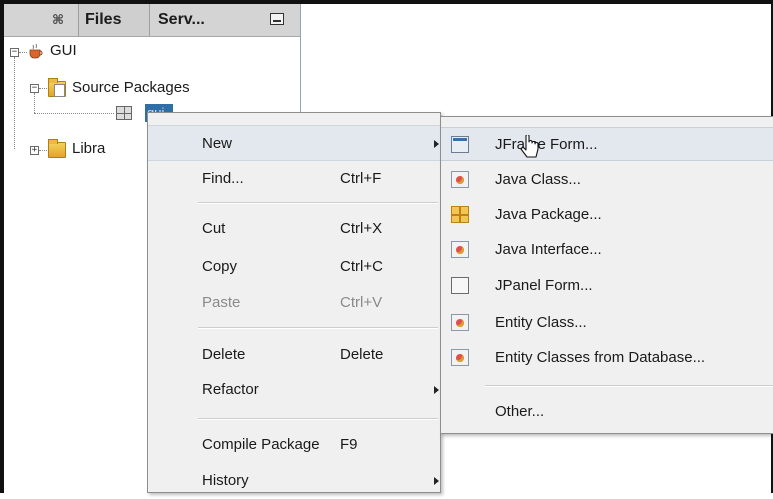 This screenshot has height=499, width=773. I want to click on menu-item-copy: Copy Ctrl+C, so click(294, 267).